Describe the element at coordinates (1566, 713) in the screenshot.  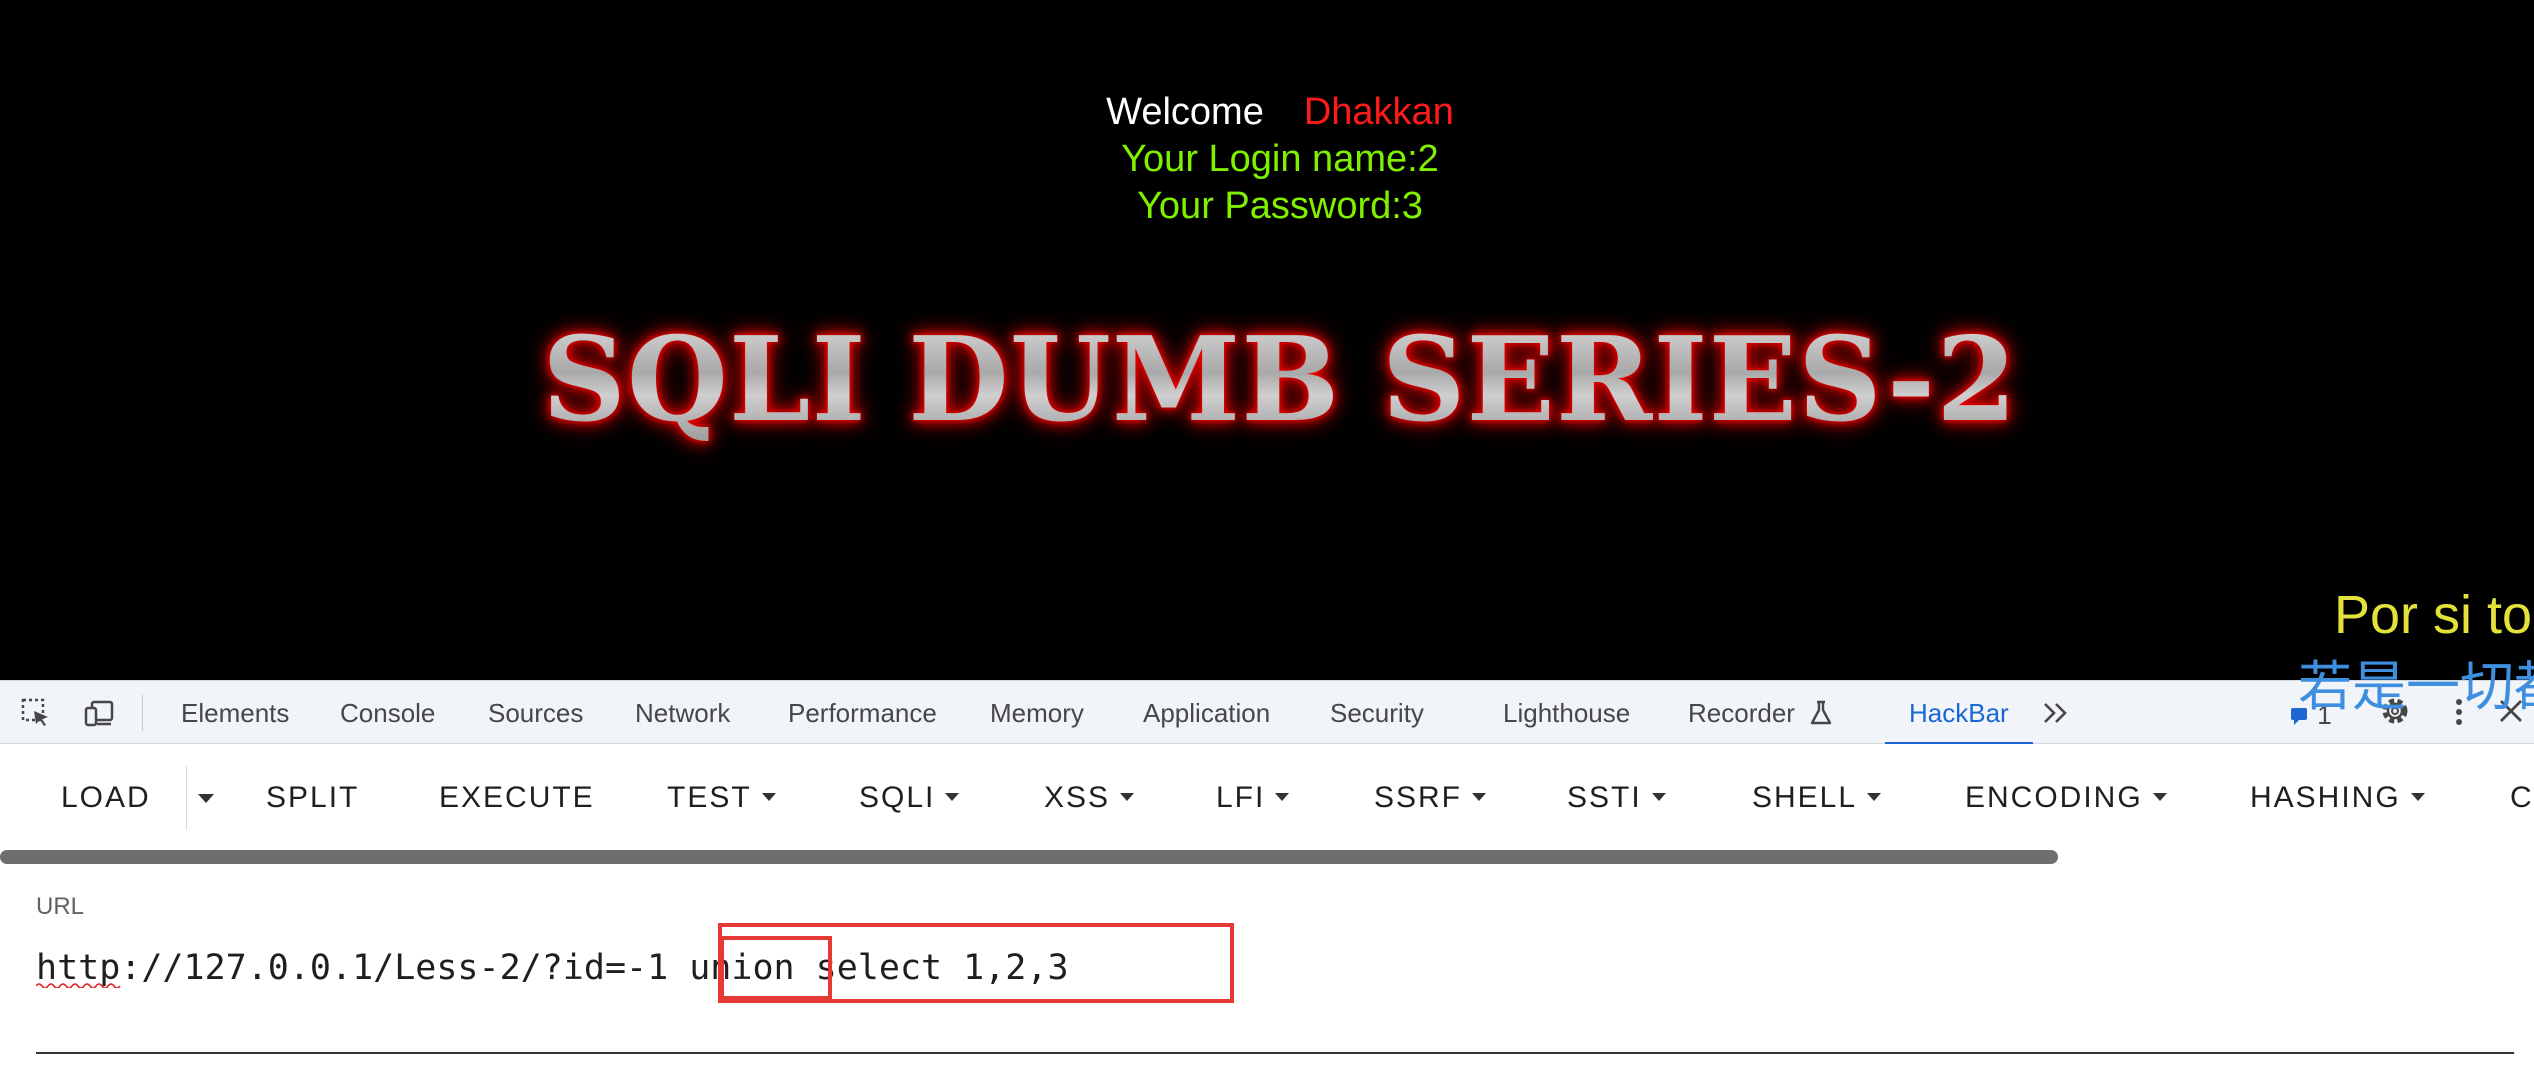
I see `tab-lighthouse: Lighthouse` at that location.